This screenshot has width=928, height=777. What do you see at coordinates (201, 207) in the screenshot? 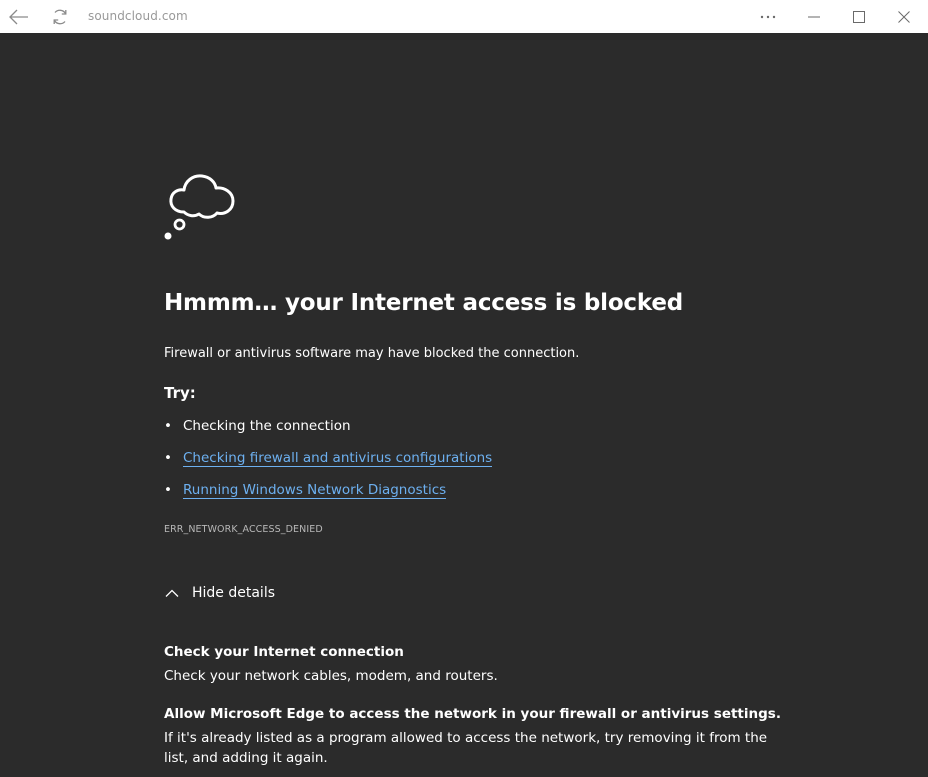
I see `thought-cloud-icon` at bounding box center [201, 207].